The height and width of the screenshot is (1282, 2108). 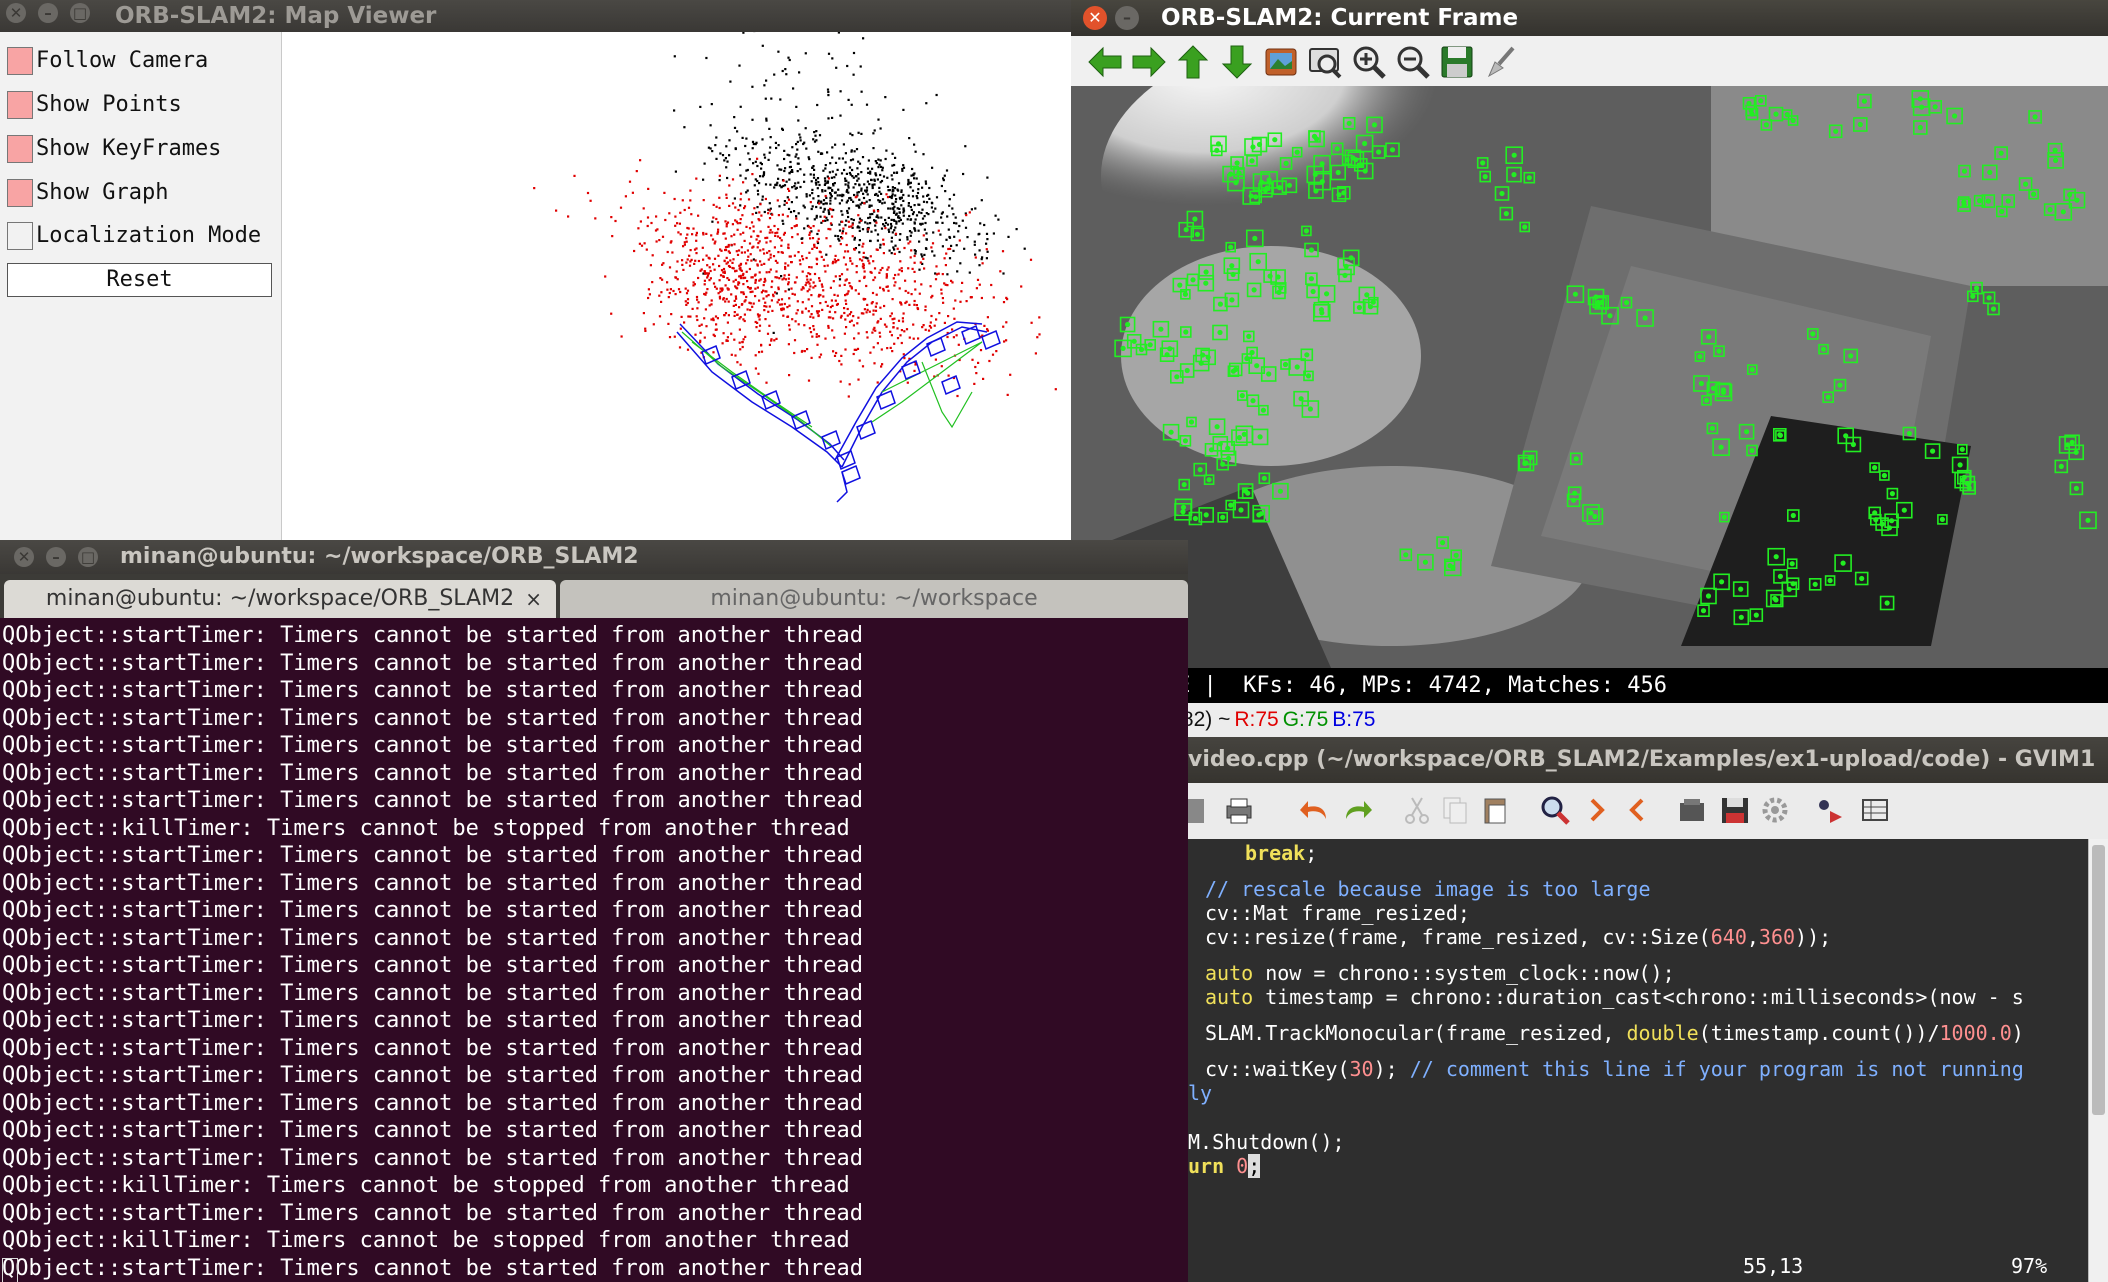 What do you see at coordinates (20, 61) in the screenshot?
I see `follow-camera-checkbox` at bounding box center [20, 61].